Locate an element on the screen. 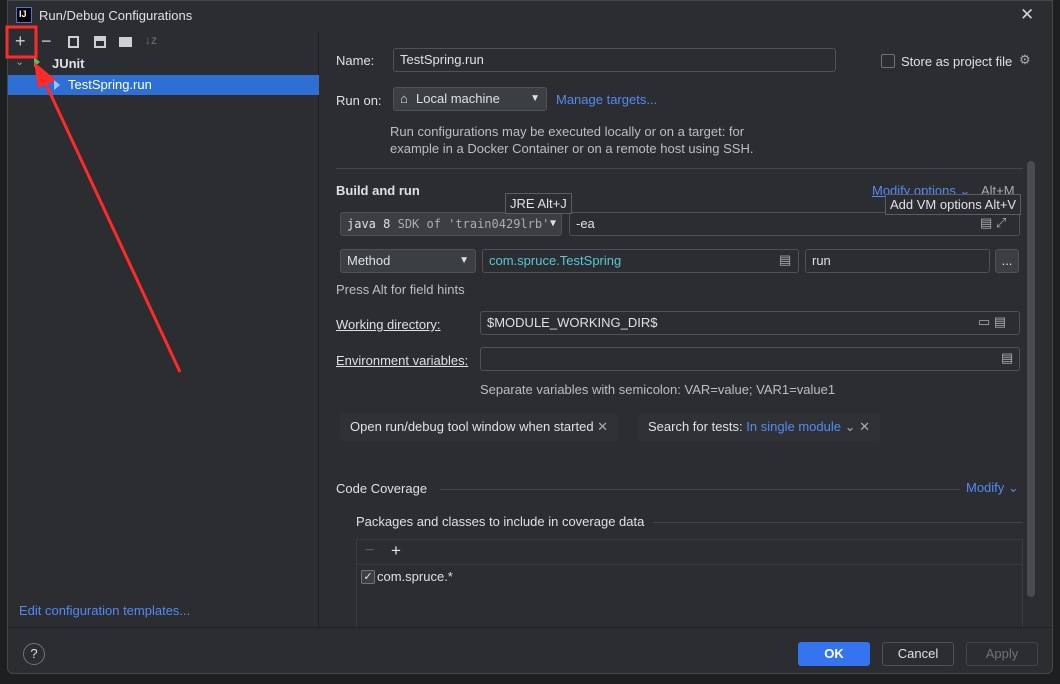 Image resolution: width=1060 pixels, height=684 pixels. annotation-arrow is located at coordinates (112, 226).